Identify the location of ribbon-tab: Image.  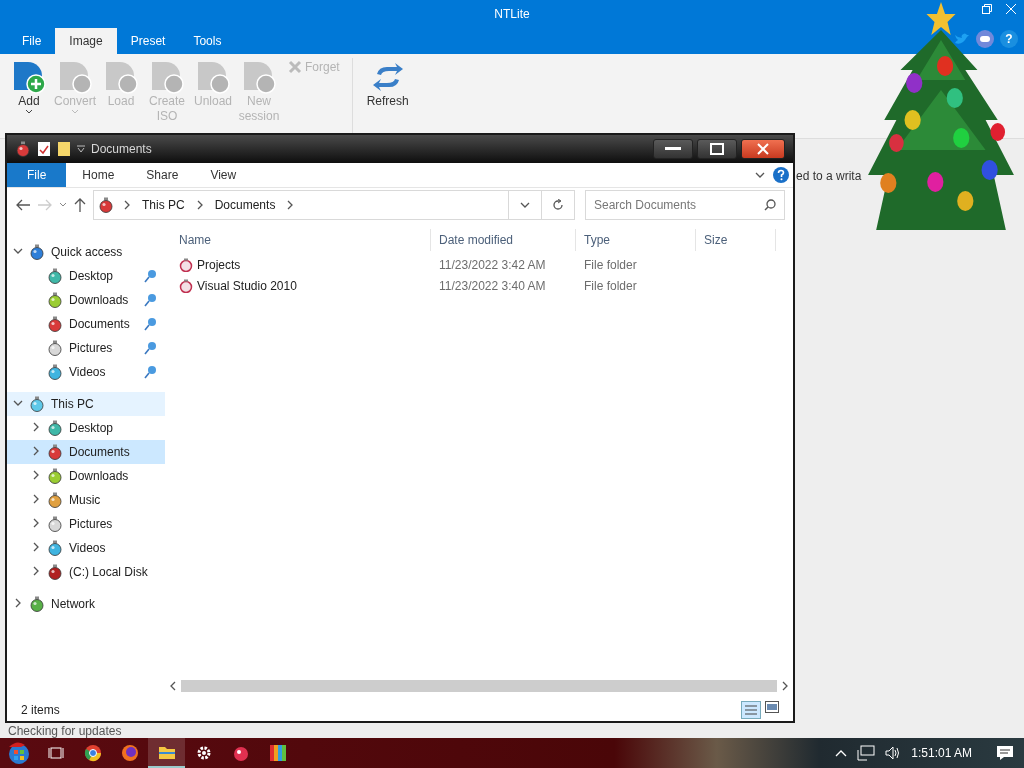
(86, 41).